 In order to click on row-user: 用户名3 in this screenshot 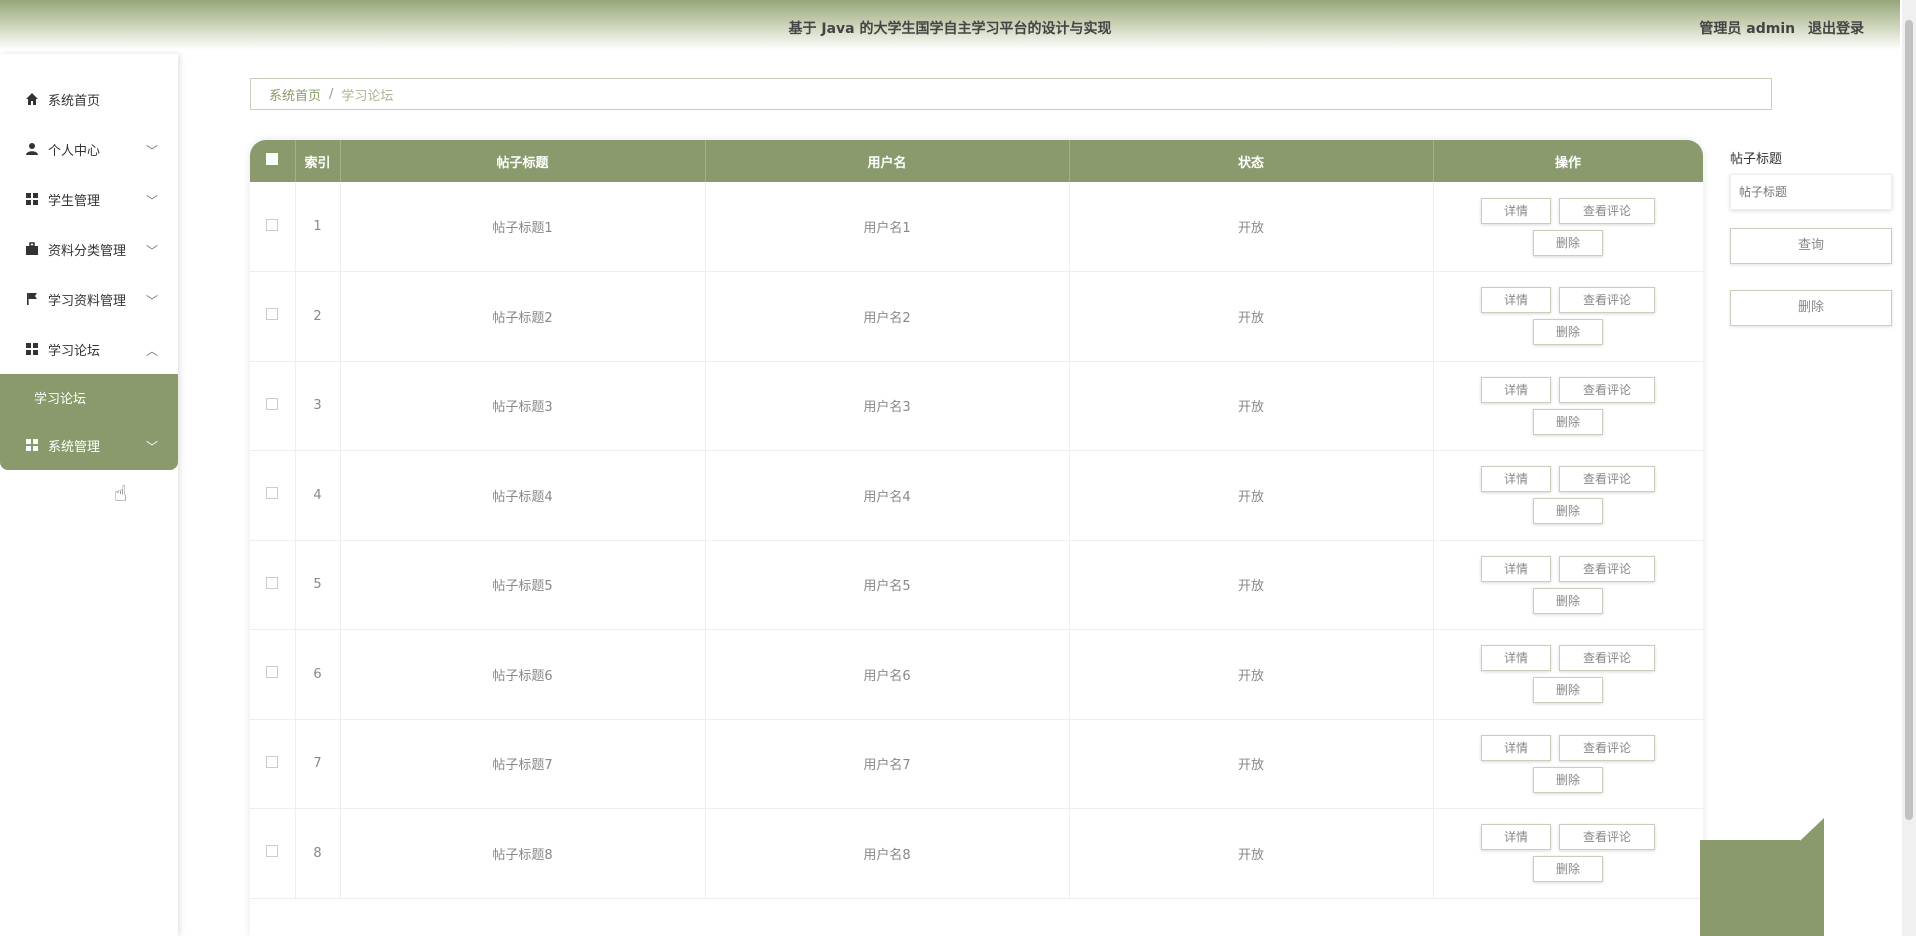, I will do `click(887, 406)`.